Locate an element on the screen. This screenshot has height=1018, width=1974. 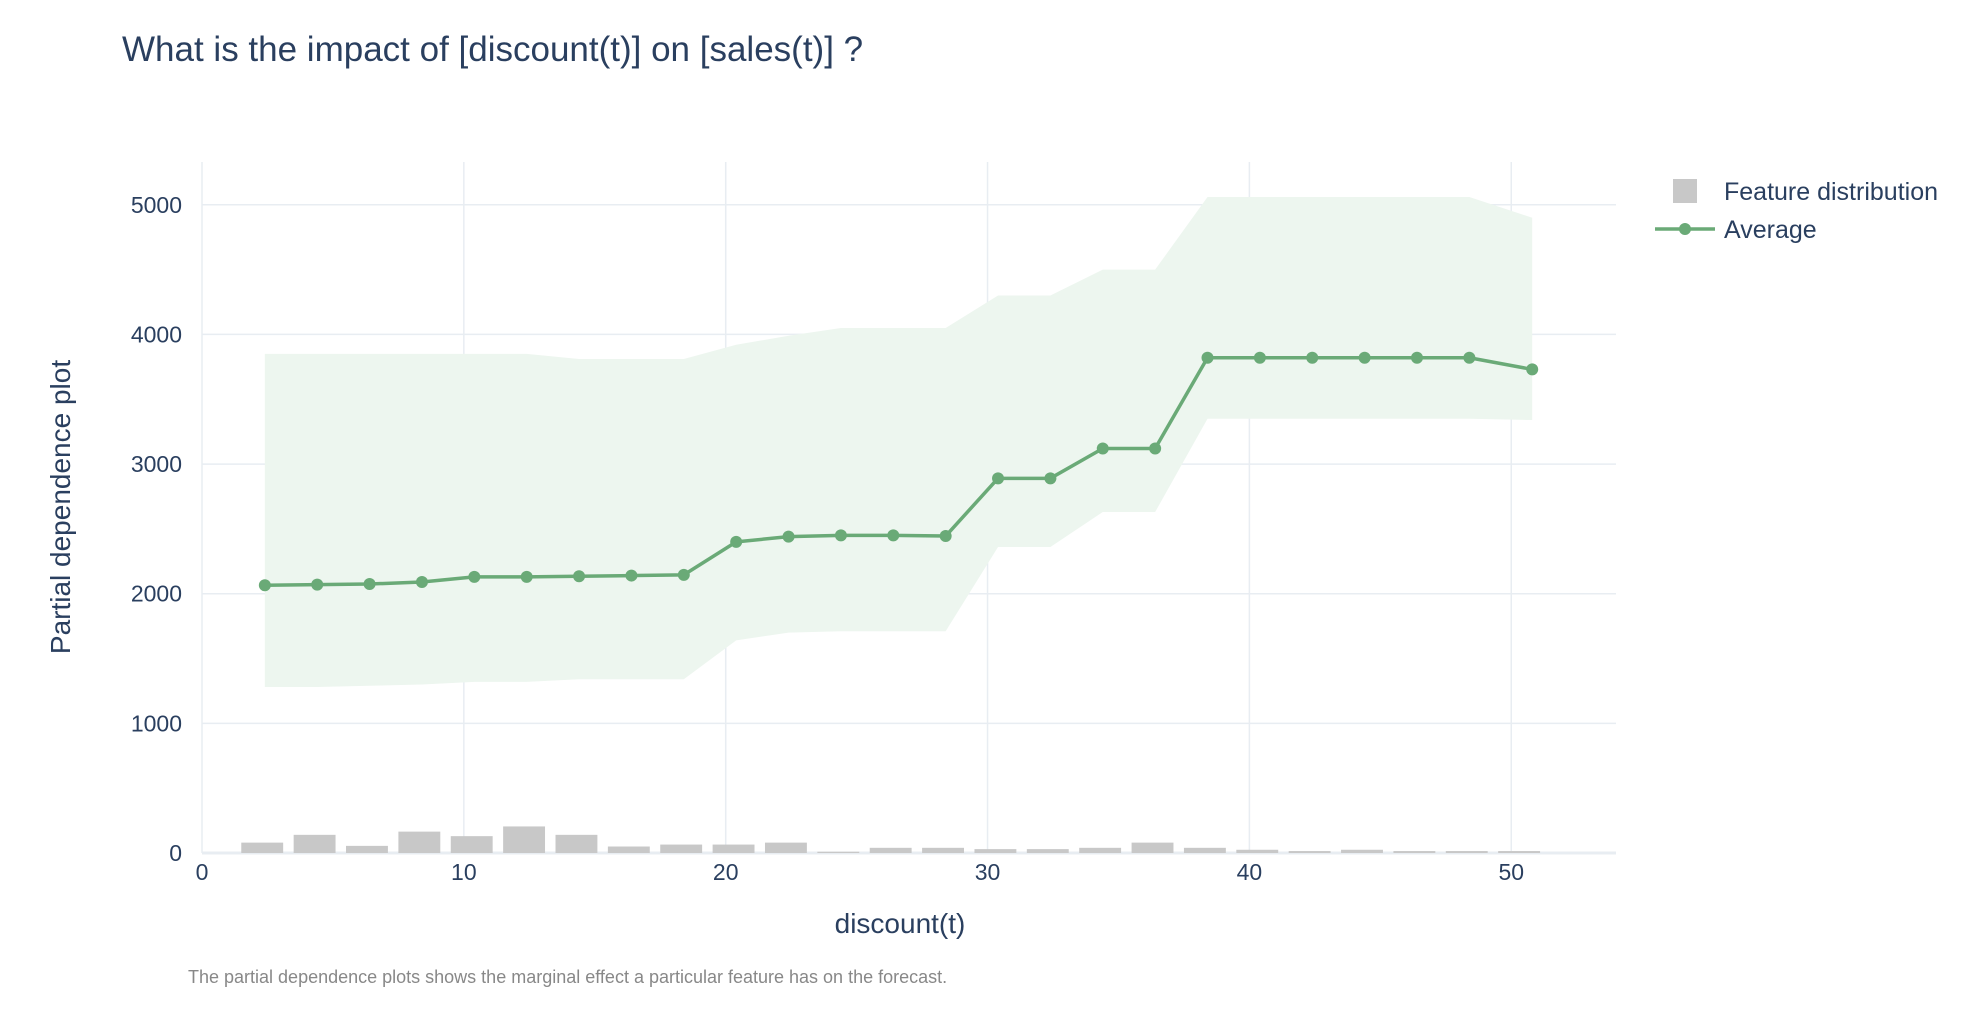
y-axis-title: Partial dependence plot is located at coordinates (60, 507).